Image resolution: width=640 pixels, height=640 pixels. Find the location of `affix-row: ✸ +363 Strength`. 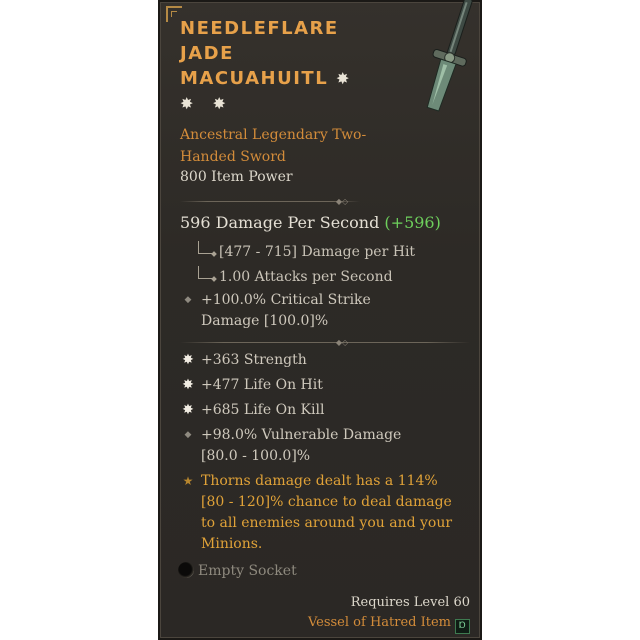

affix-row: ✸ +363 Strength is located at coordinates (325, 360).